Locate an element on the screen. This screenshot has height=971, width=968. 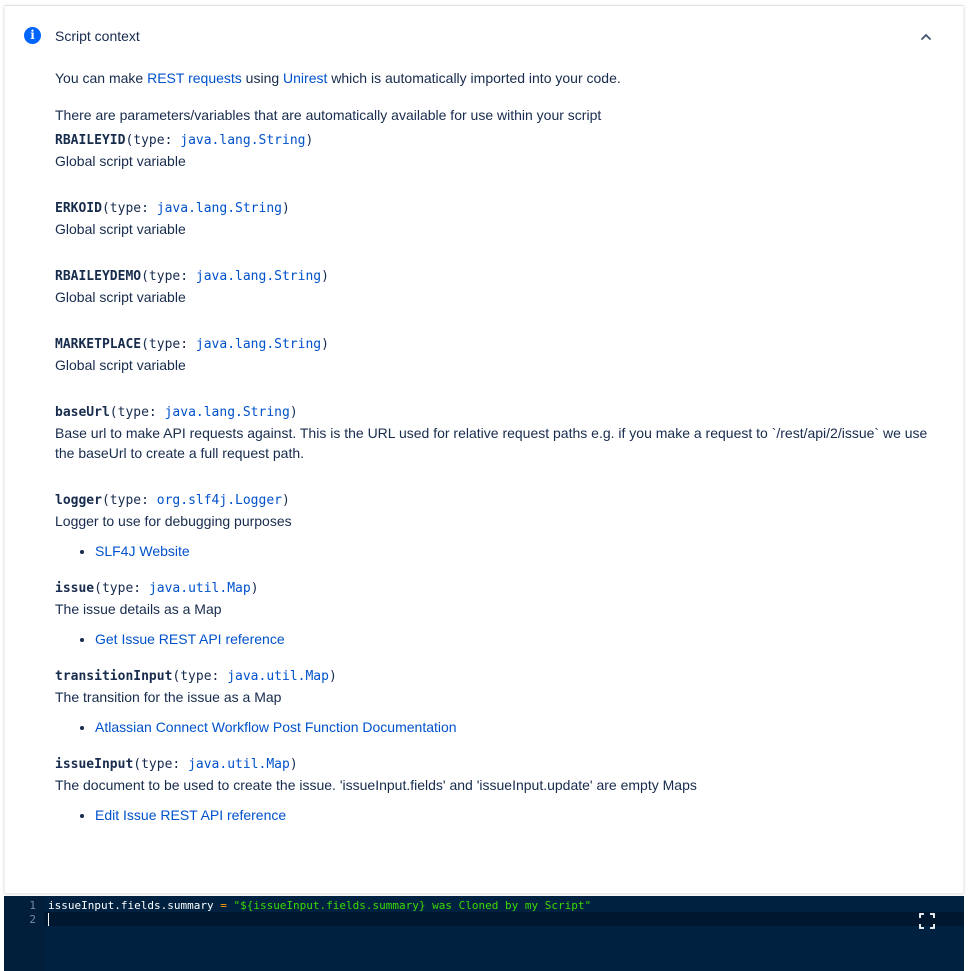
text-cursor is located at coordinates (48, 919).